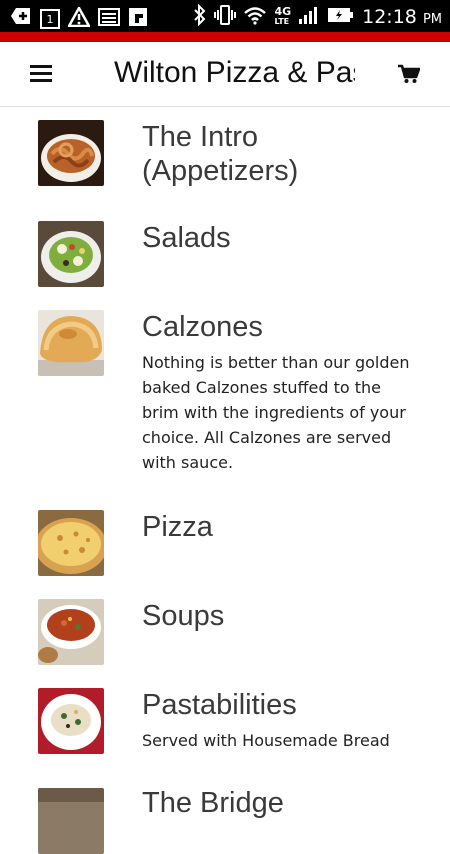 The width and height of the screenshot is (450, 854). Describe the element at coordinates (219, 705) in the screenshot. I see `category-name: Pastabilities` at that location.